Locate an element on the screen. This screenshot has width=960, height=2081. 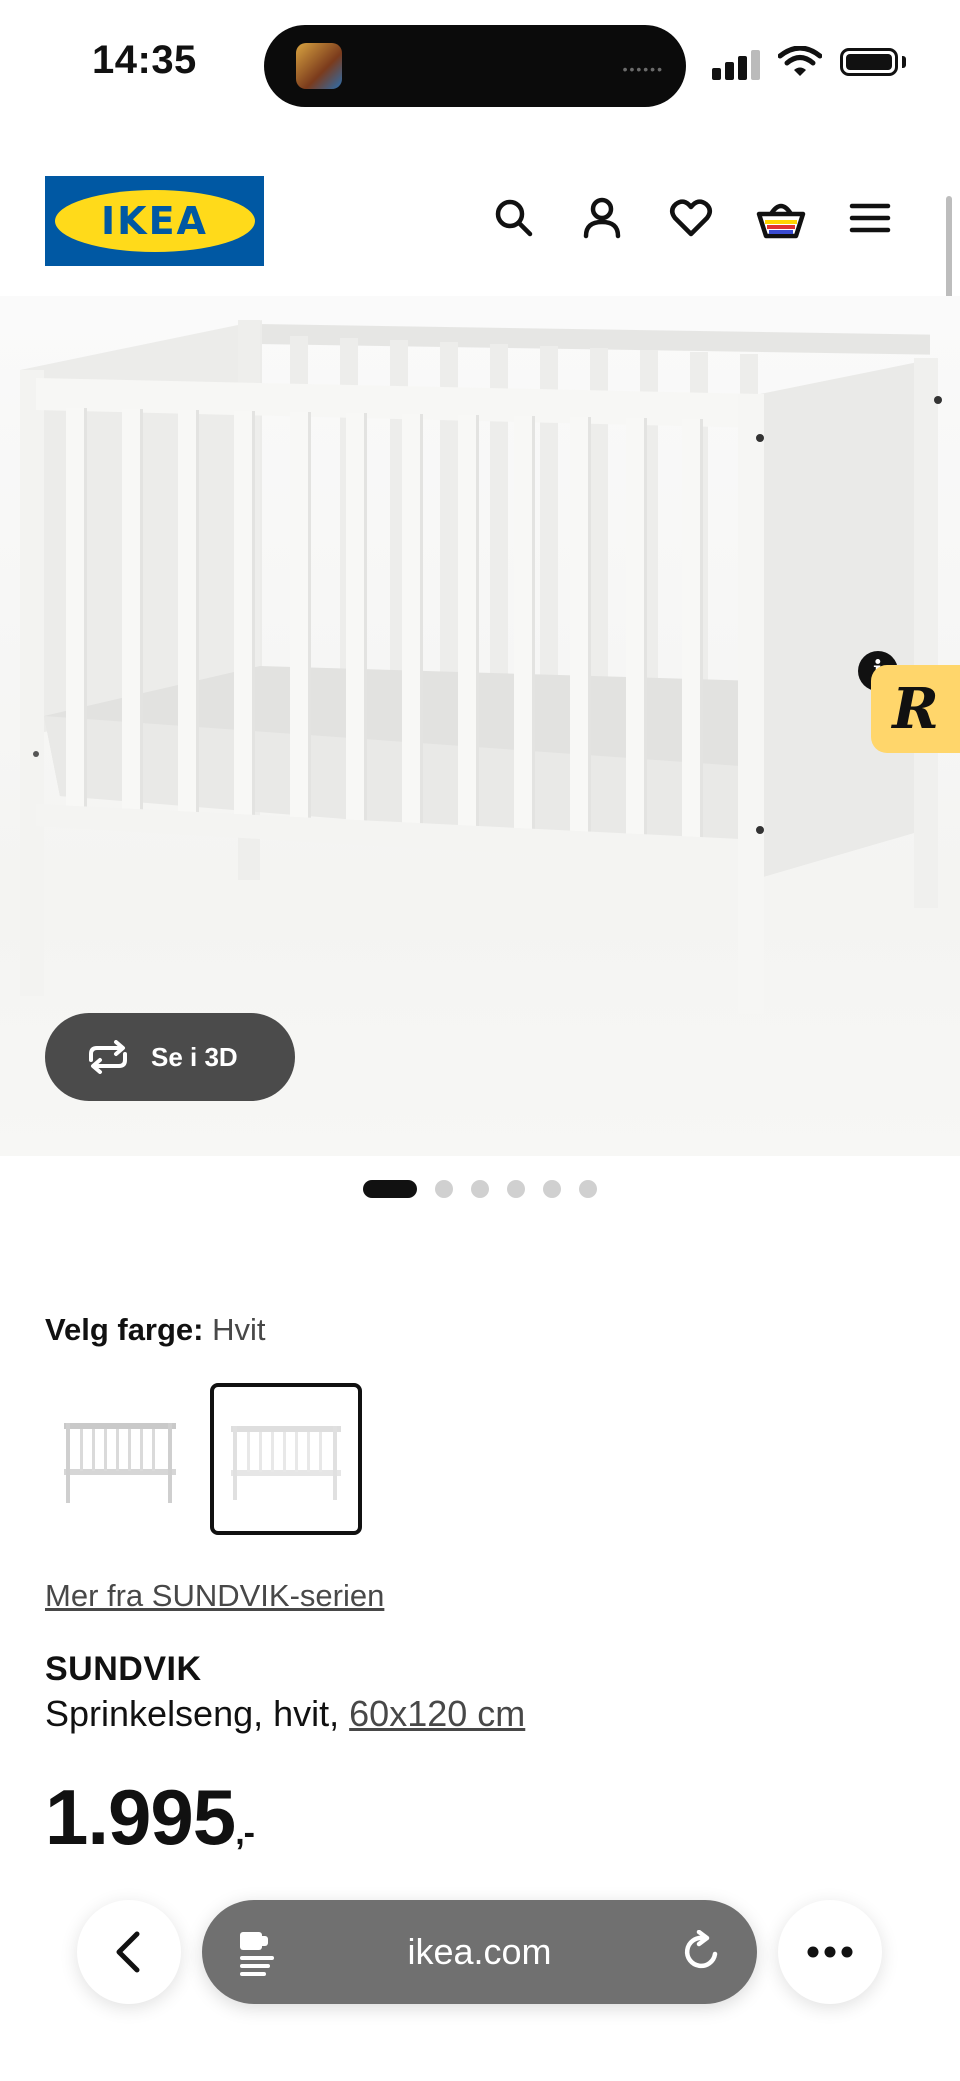
product-name: SUNDVIK is located at coordinates (123, 1669).